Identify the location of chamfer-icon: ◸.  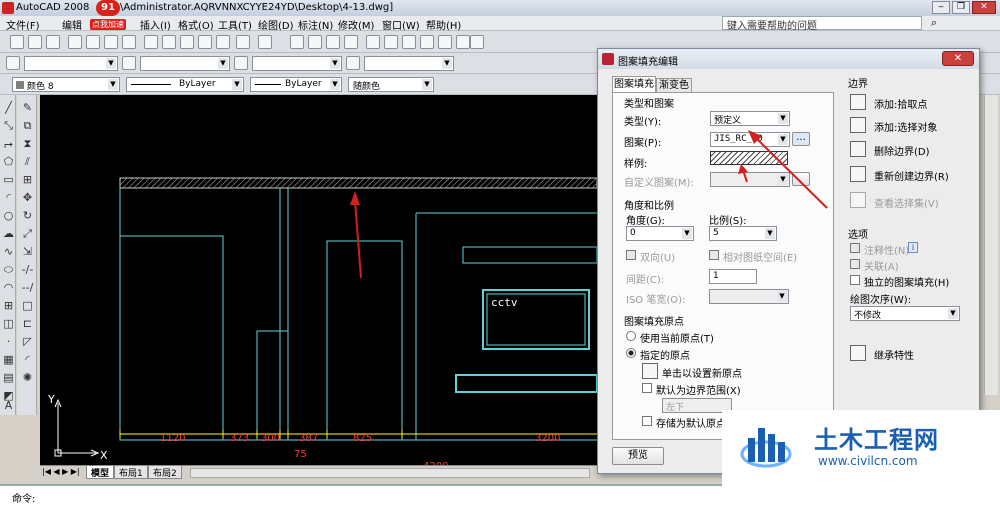
(27, 341).